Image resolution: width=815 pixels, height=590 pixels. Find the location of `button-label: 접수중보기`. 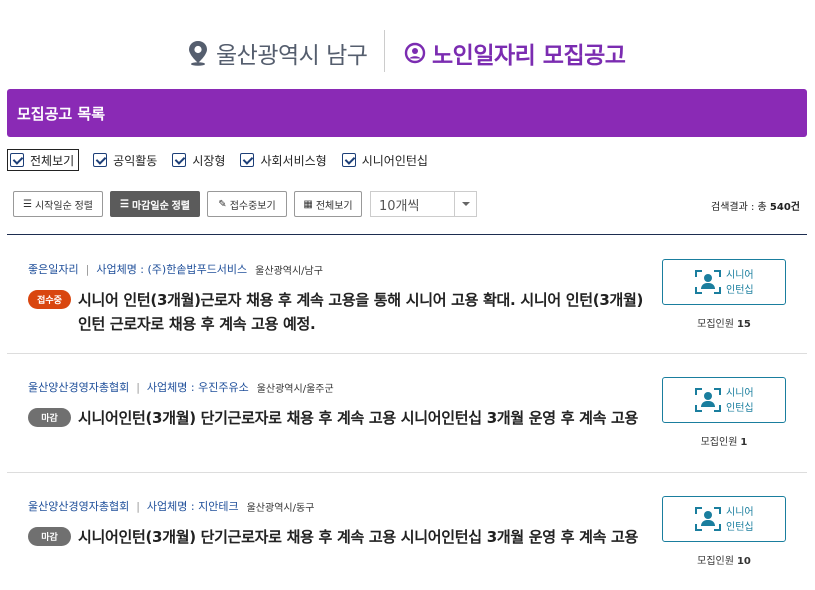

button-label: 접수중보기 is located at coordinates (252, 206).